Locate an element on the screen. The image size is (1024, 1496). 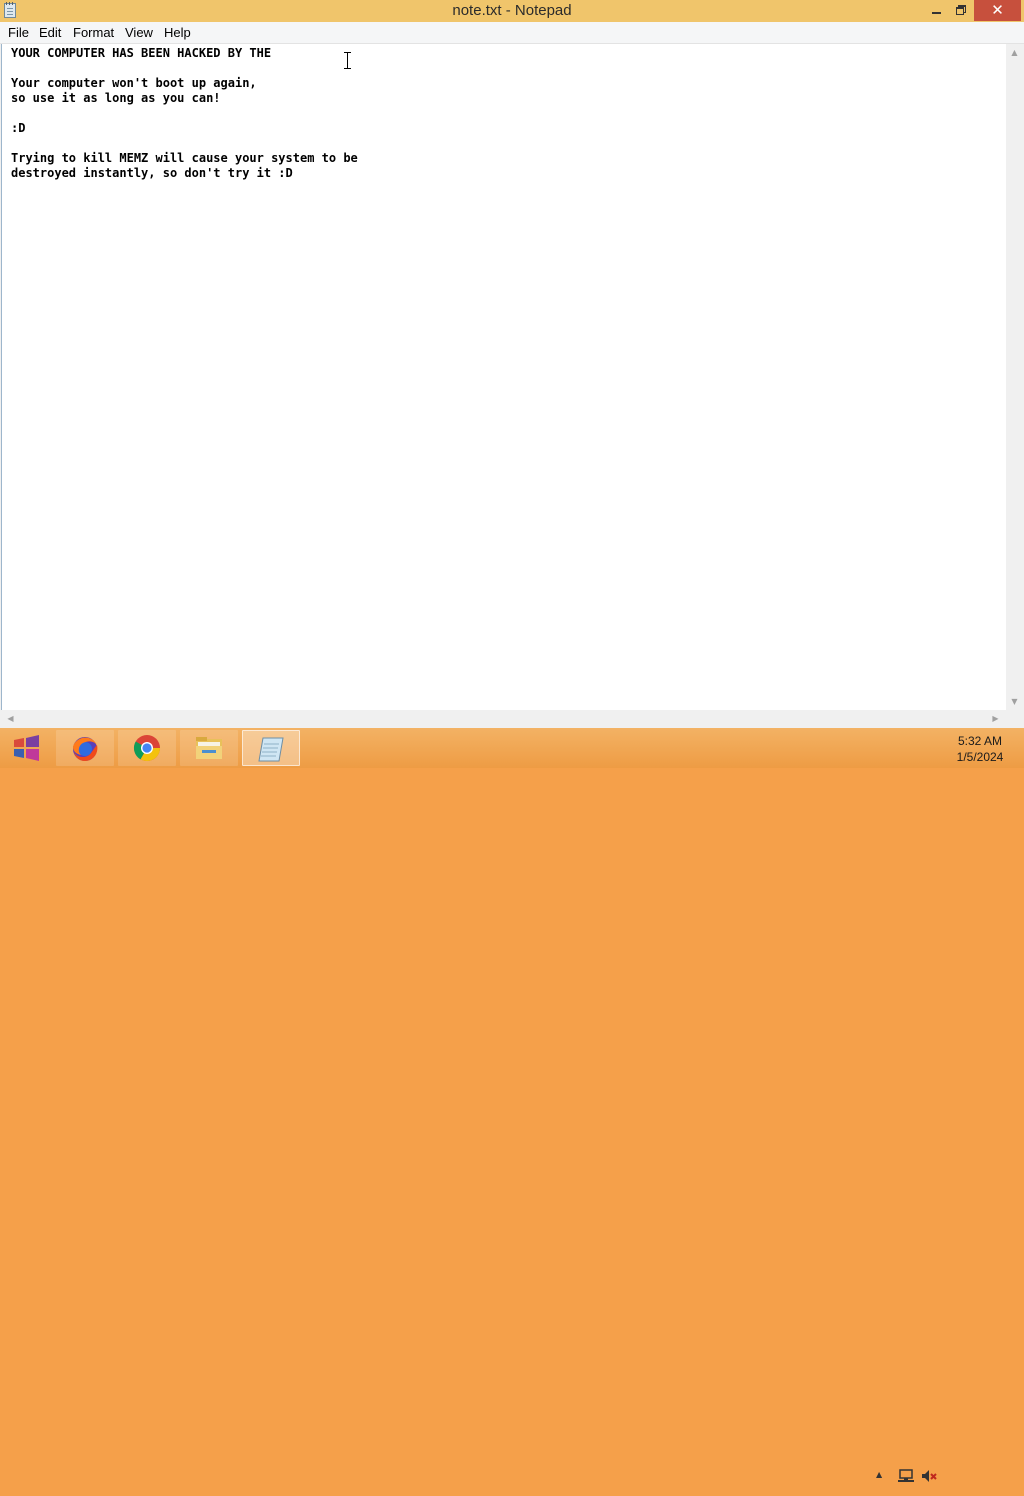
scroll-up-arrow-icon: ▲ is located at coordinates (1014, 52).